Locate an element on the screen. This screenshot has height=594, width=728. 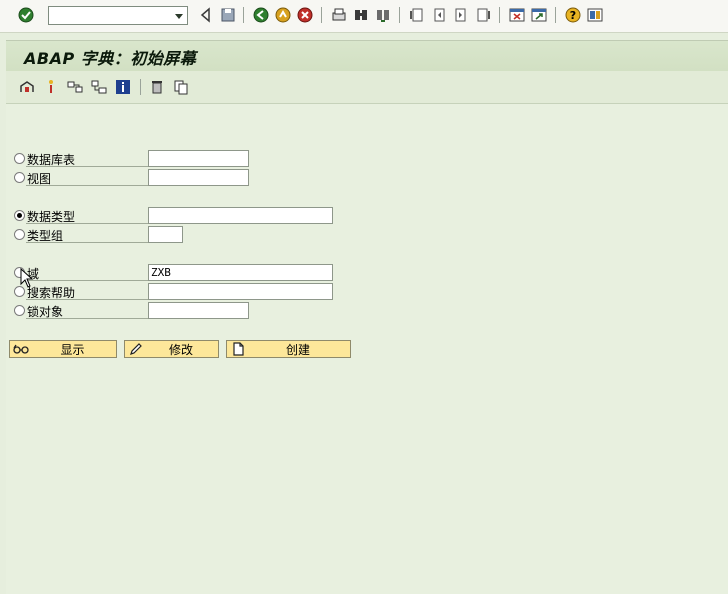
type-group-input is located at coordinates (165, 234).